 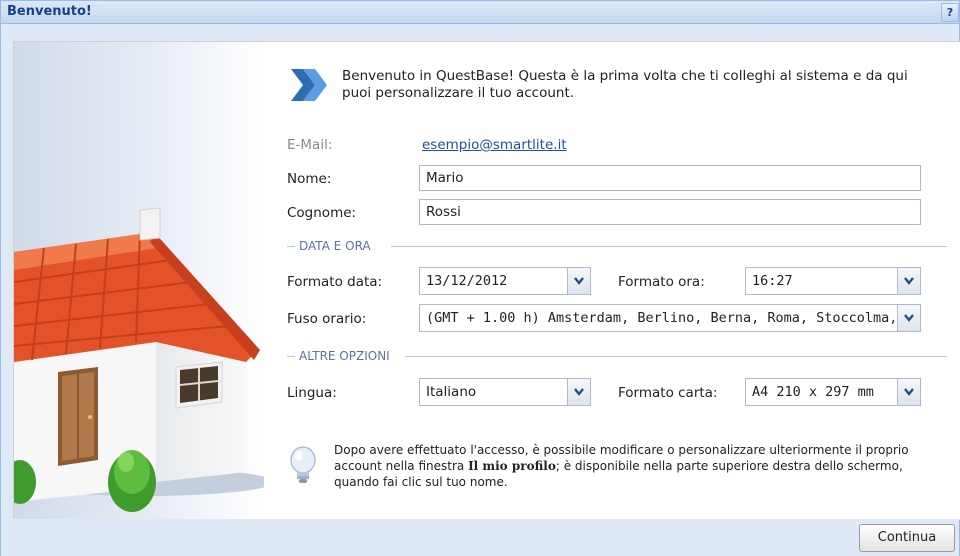 I want to click on surname-label: Cognome:, so click(x=322, y=213).